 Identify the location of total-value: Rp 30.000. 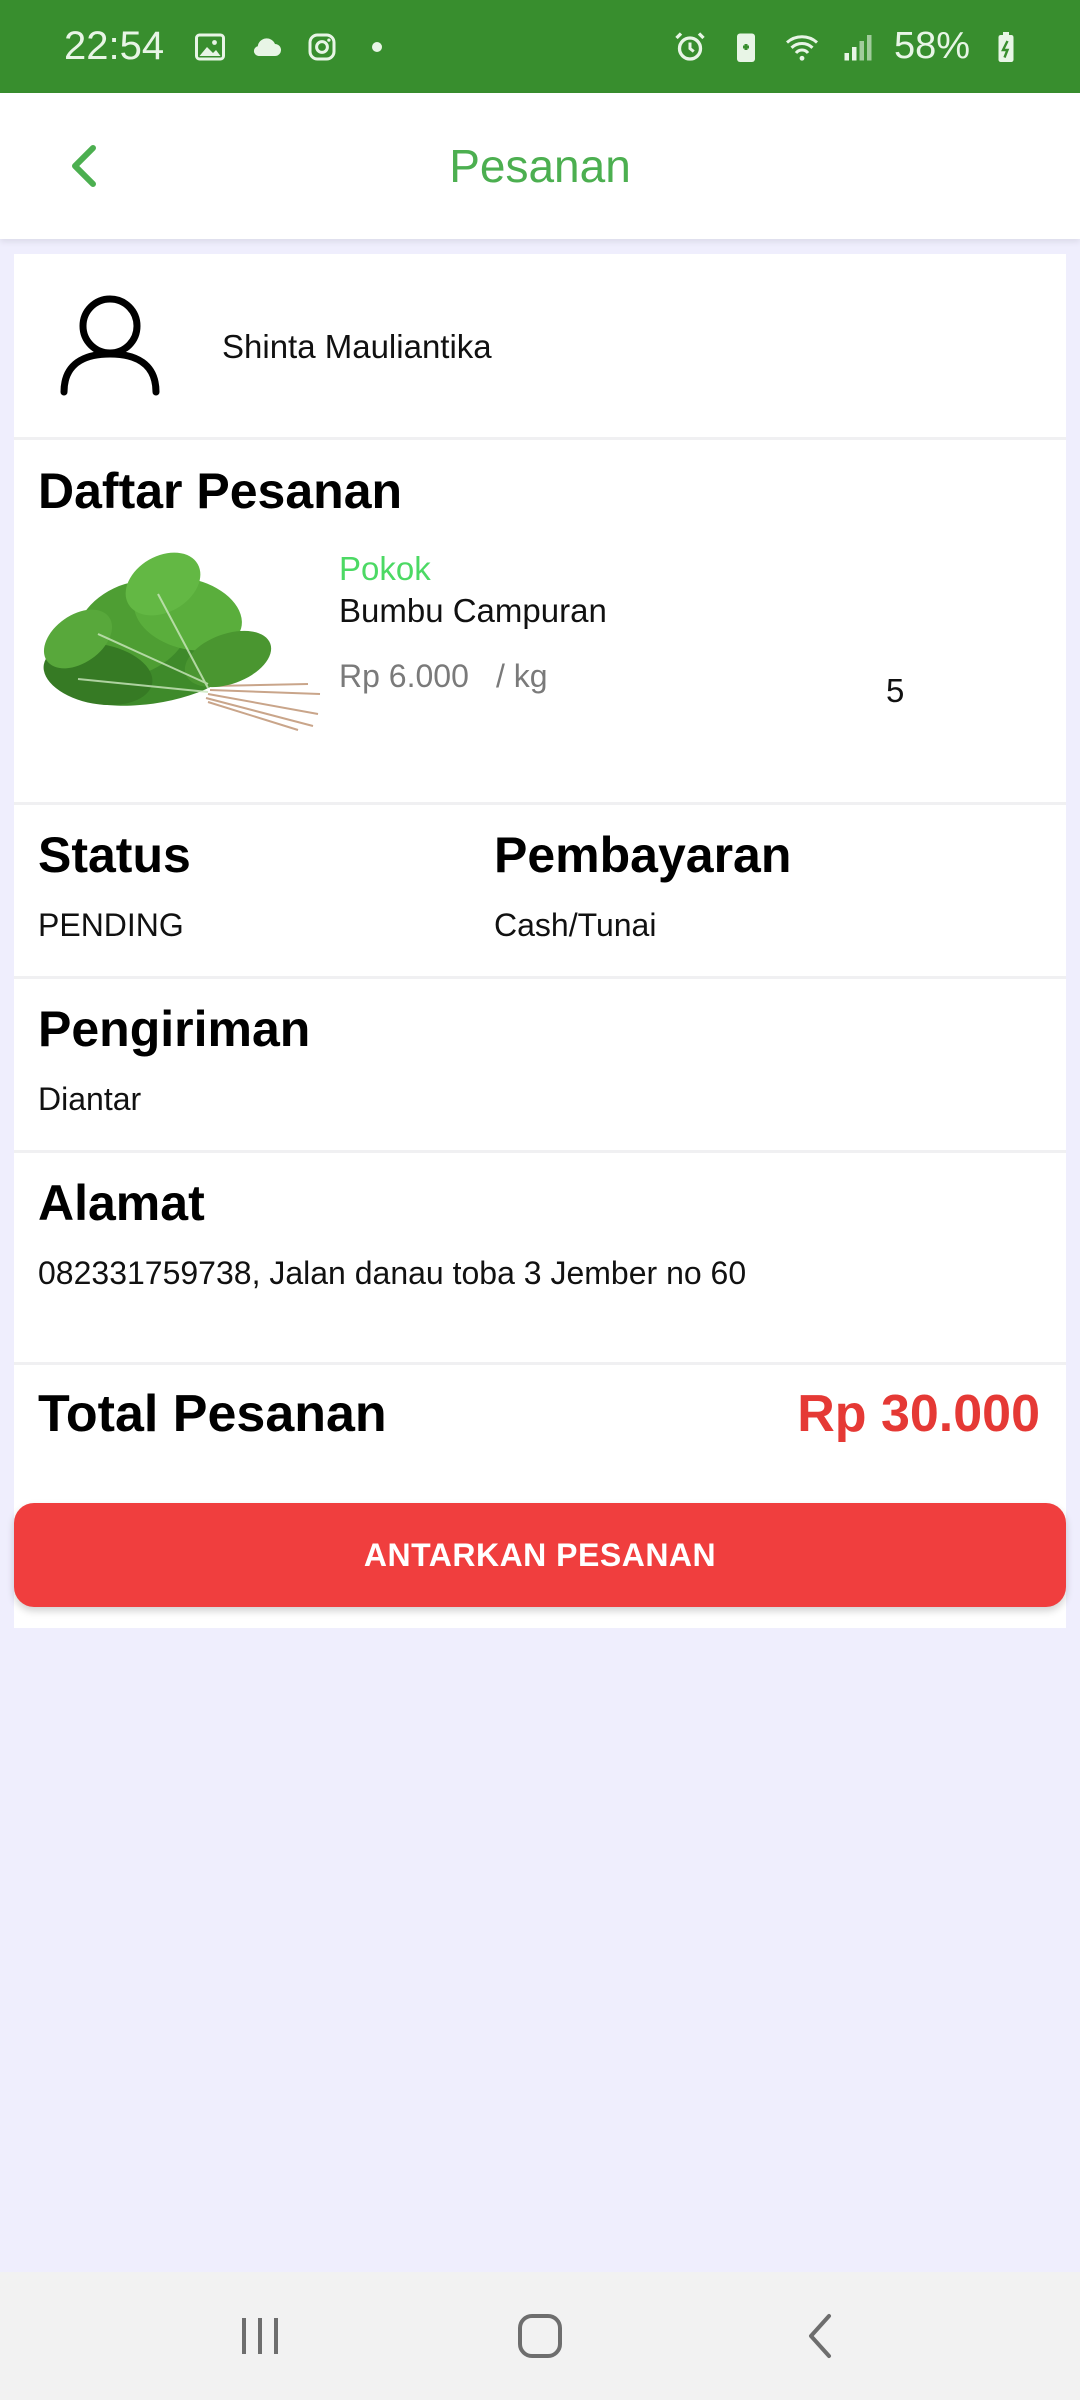
(918, 1414).